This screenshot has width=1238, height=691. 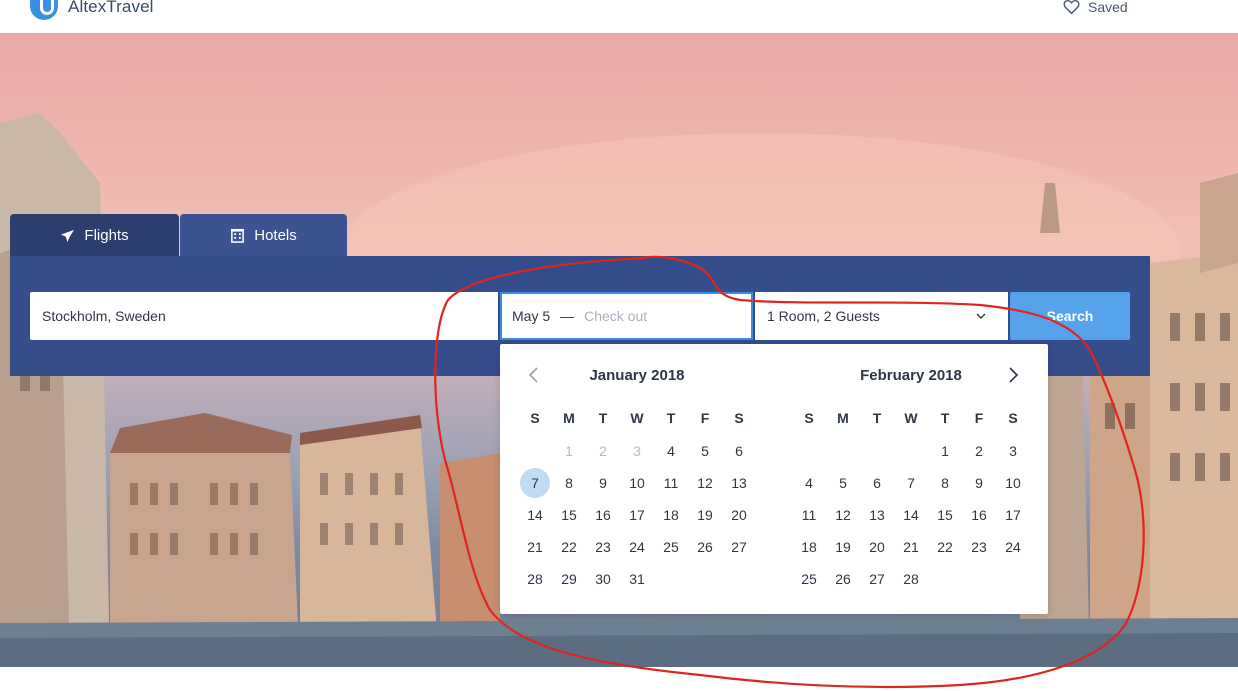 What do you see at coordinates (1071, 7) in the screenshot?
I see `heart-icon` at bounding box center [1071, 7].